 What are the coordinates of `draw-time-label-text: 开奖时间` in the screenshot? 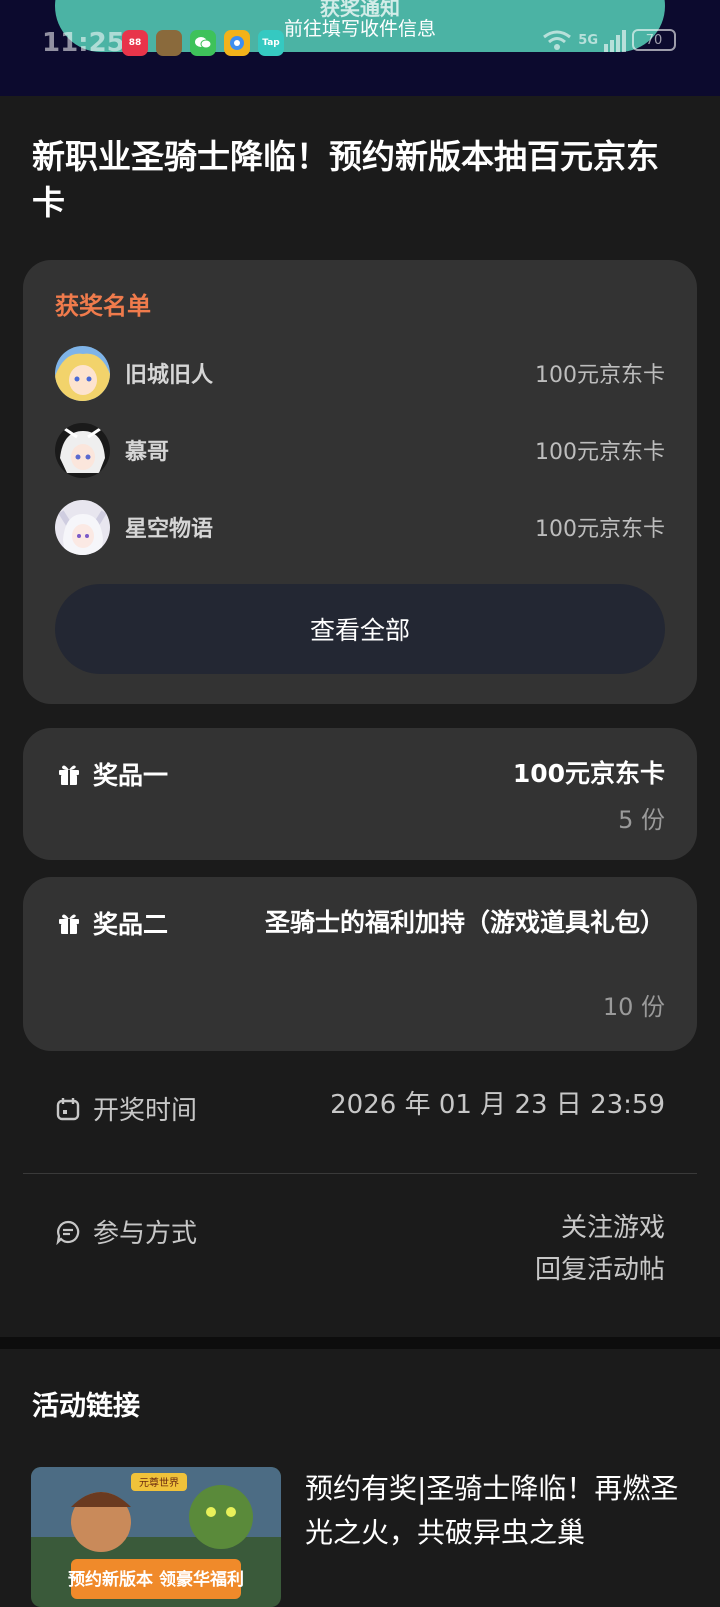 It's located at (145, 1111).